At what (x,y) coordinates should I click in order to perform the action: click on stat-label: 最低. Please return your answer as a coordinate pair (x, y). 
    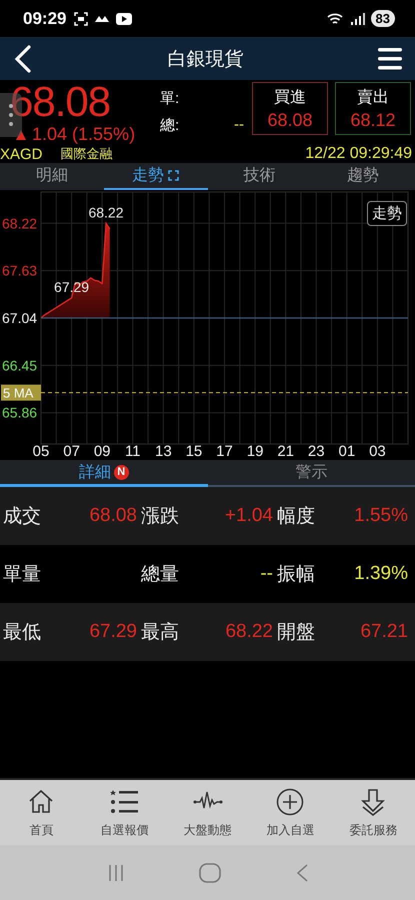
    Looking at the image, I should click on (22, 633).